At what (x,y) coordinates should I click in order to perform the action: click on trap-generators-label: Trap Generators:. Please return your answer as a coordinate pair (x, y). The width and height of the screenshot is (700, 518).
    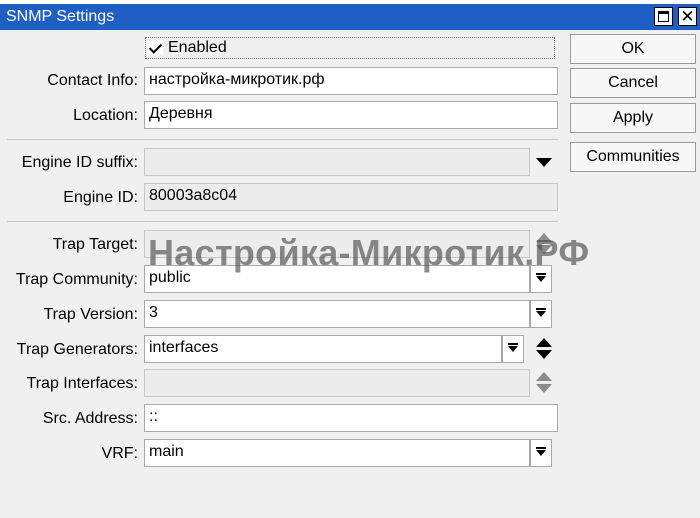
    Looking at the image, I should click on (77, 349).